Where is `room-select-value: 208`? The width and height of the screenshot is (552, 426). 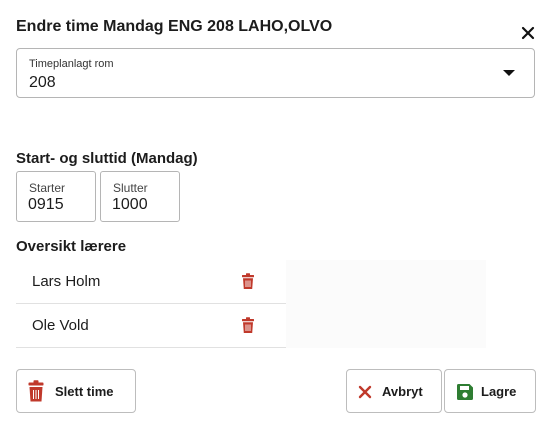
room-select-value: 208 is located at coordinates (42, 82).